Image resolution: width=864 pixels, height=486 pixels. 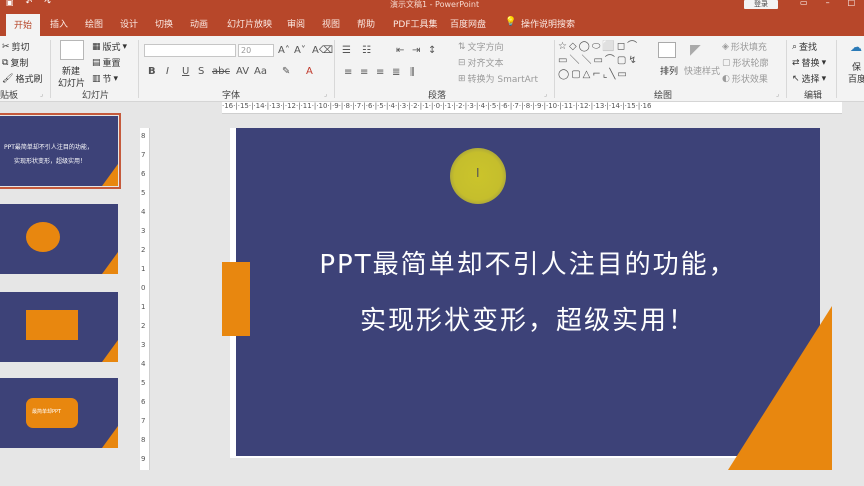 I want to click on char-spacing-icon: AV, so click(x=242, y=71).